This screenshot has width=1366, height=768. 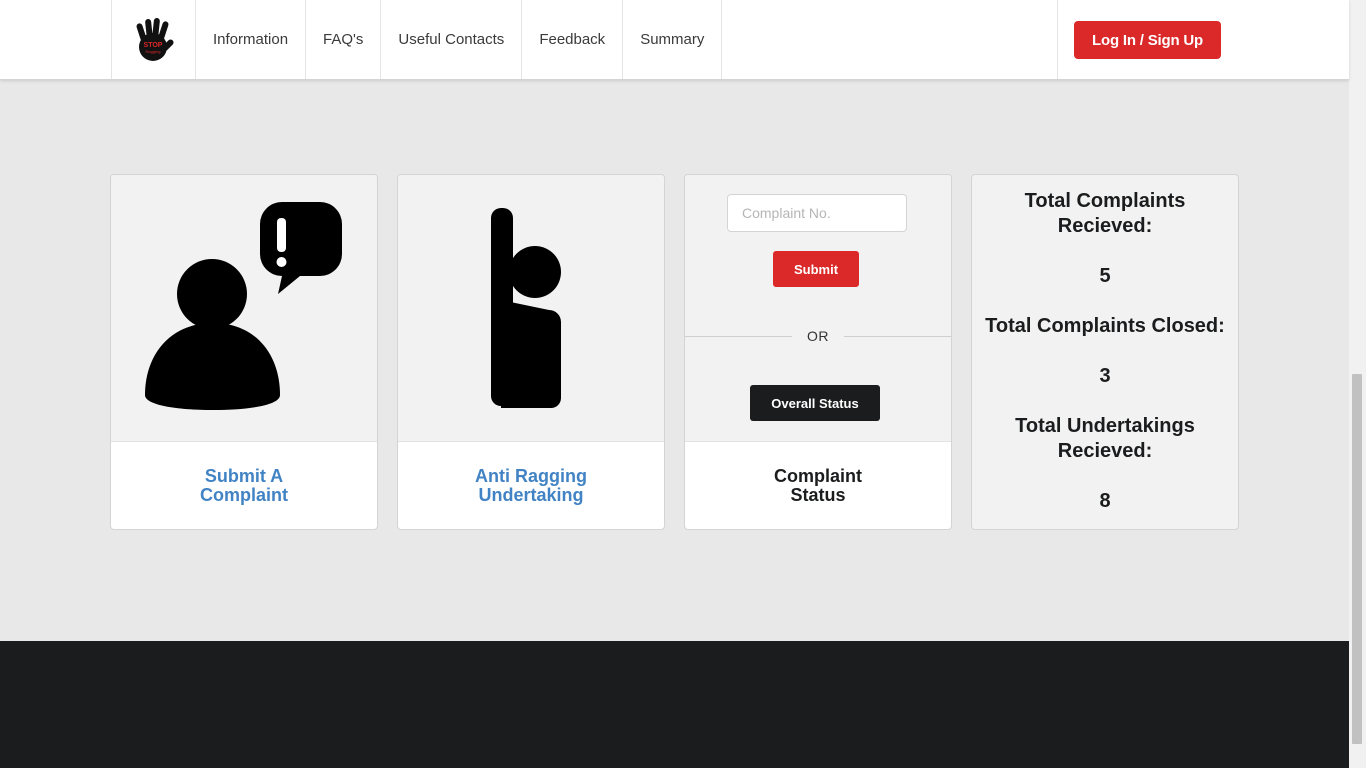 I want to click on complaint-status-caption: Complaint Status, so click(x=818, y=485).